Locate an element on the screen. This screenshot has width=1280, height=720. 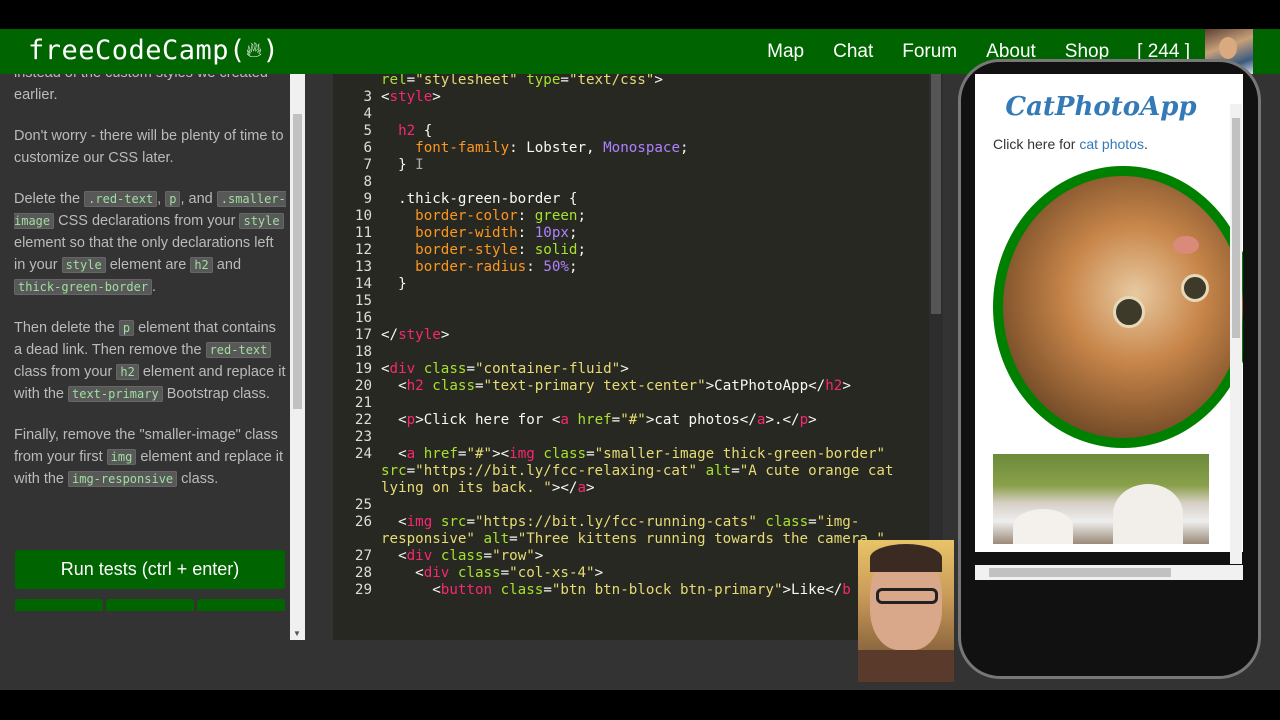
brand-text: freeCodeCamp( is located at coordinates (137, 50).